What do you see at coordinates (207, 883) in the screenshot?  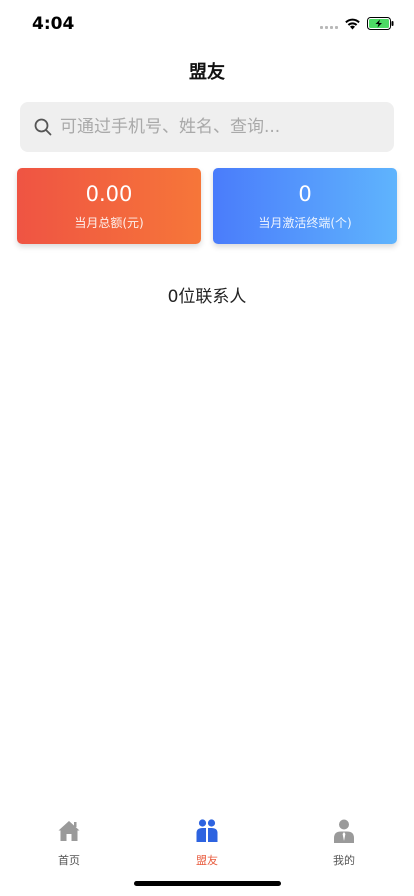 I see `home-indicator` at bounding box center [207, 883].